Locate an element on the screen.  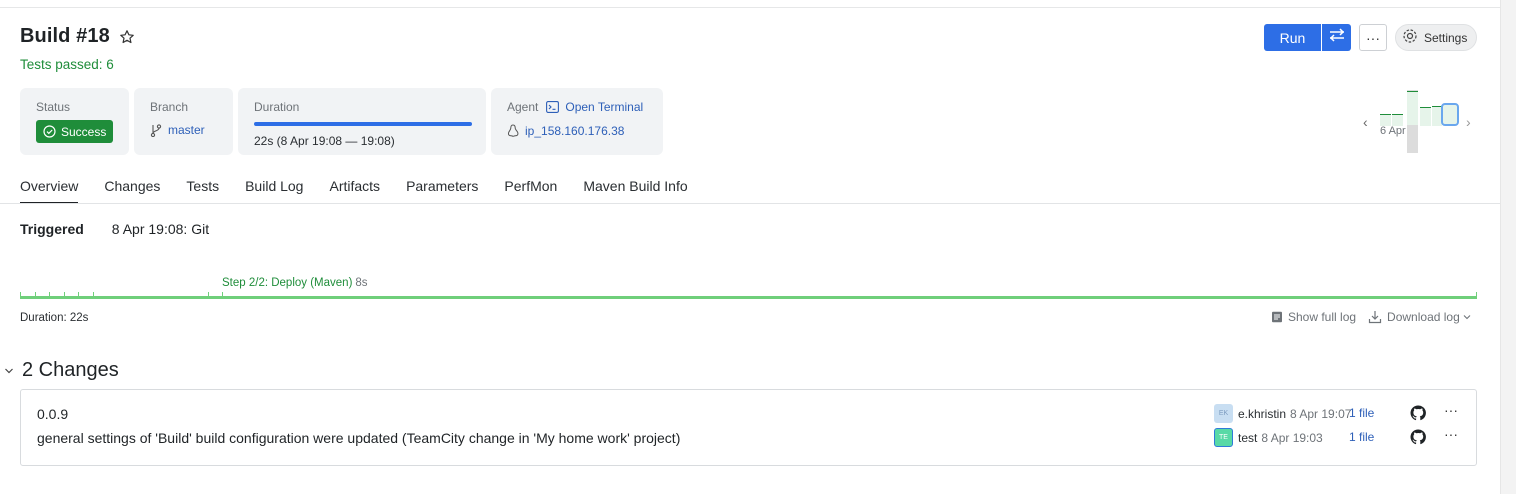
open-terminal-label: Open Terminal is located at coordinates (604, 107).